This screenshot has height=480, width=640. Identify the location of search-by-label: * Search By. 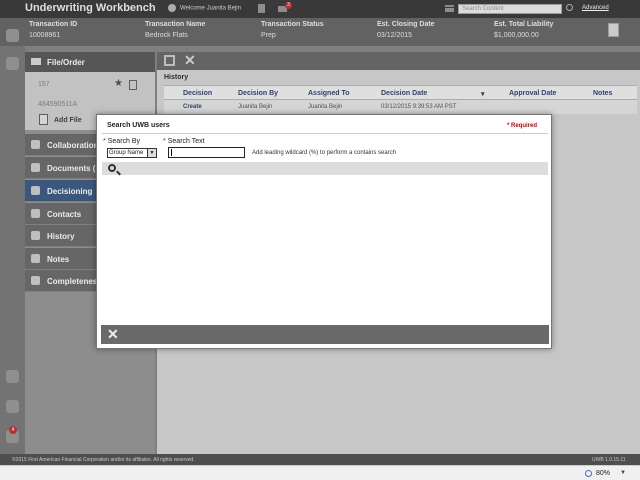
(121, 141).